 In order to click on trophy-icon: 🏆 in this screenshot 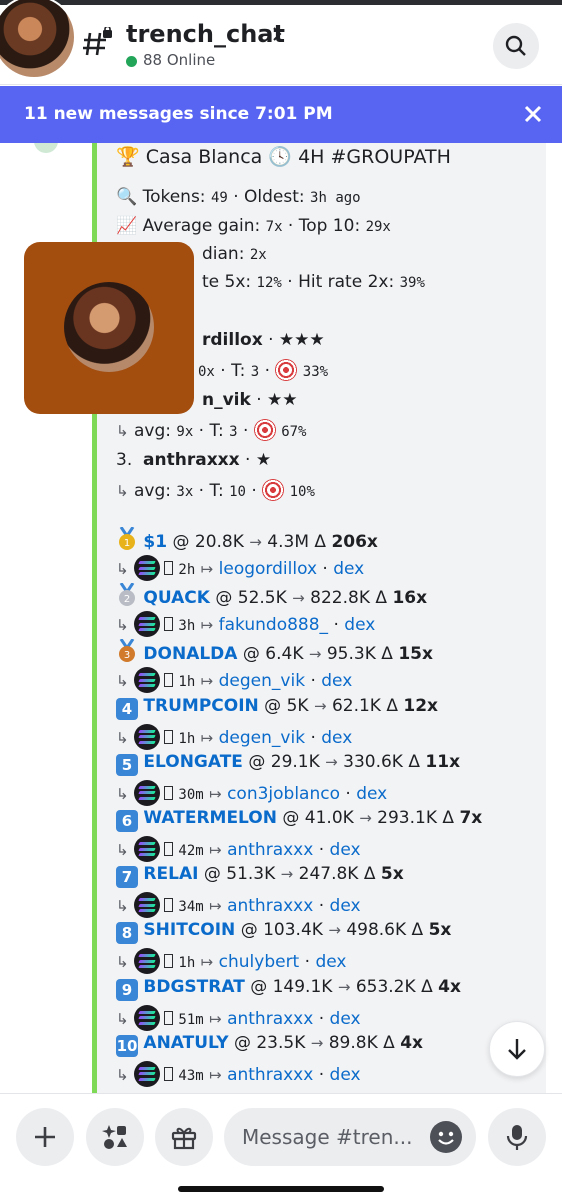, I will do `click(128, 157)`.